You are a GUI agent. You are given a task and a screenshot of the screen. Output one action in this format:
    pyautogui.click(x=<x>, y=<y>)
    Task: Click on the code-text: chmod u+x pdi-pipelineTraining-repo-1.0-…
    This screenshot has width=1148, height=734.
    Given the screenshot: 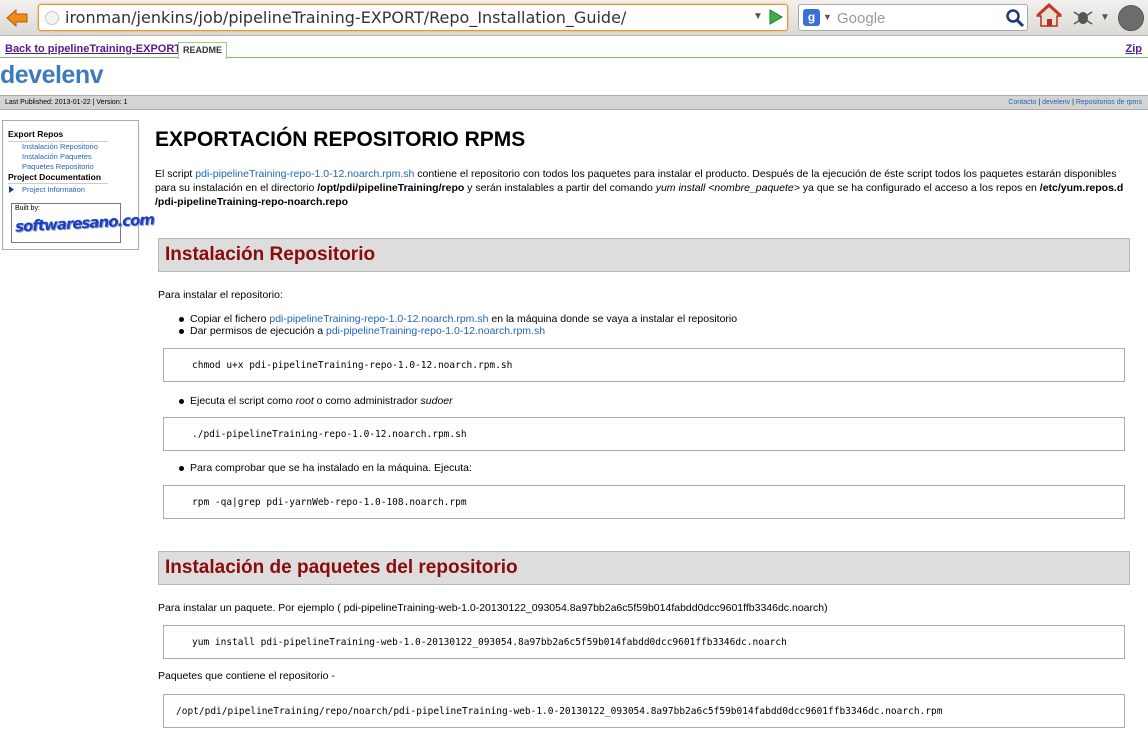 What is the action you would take?
    pyautogui.click(x=352, y=365)
    